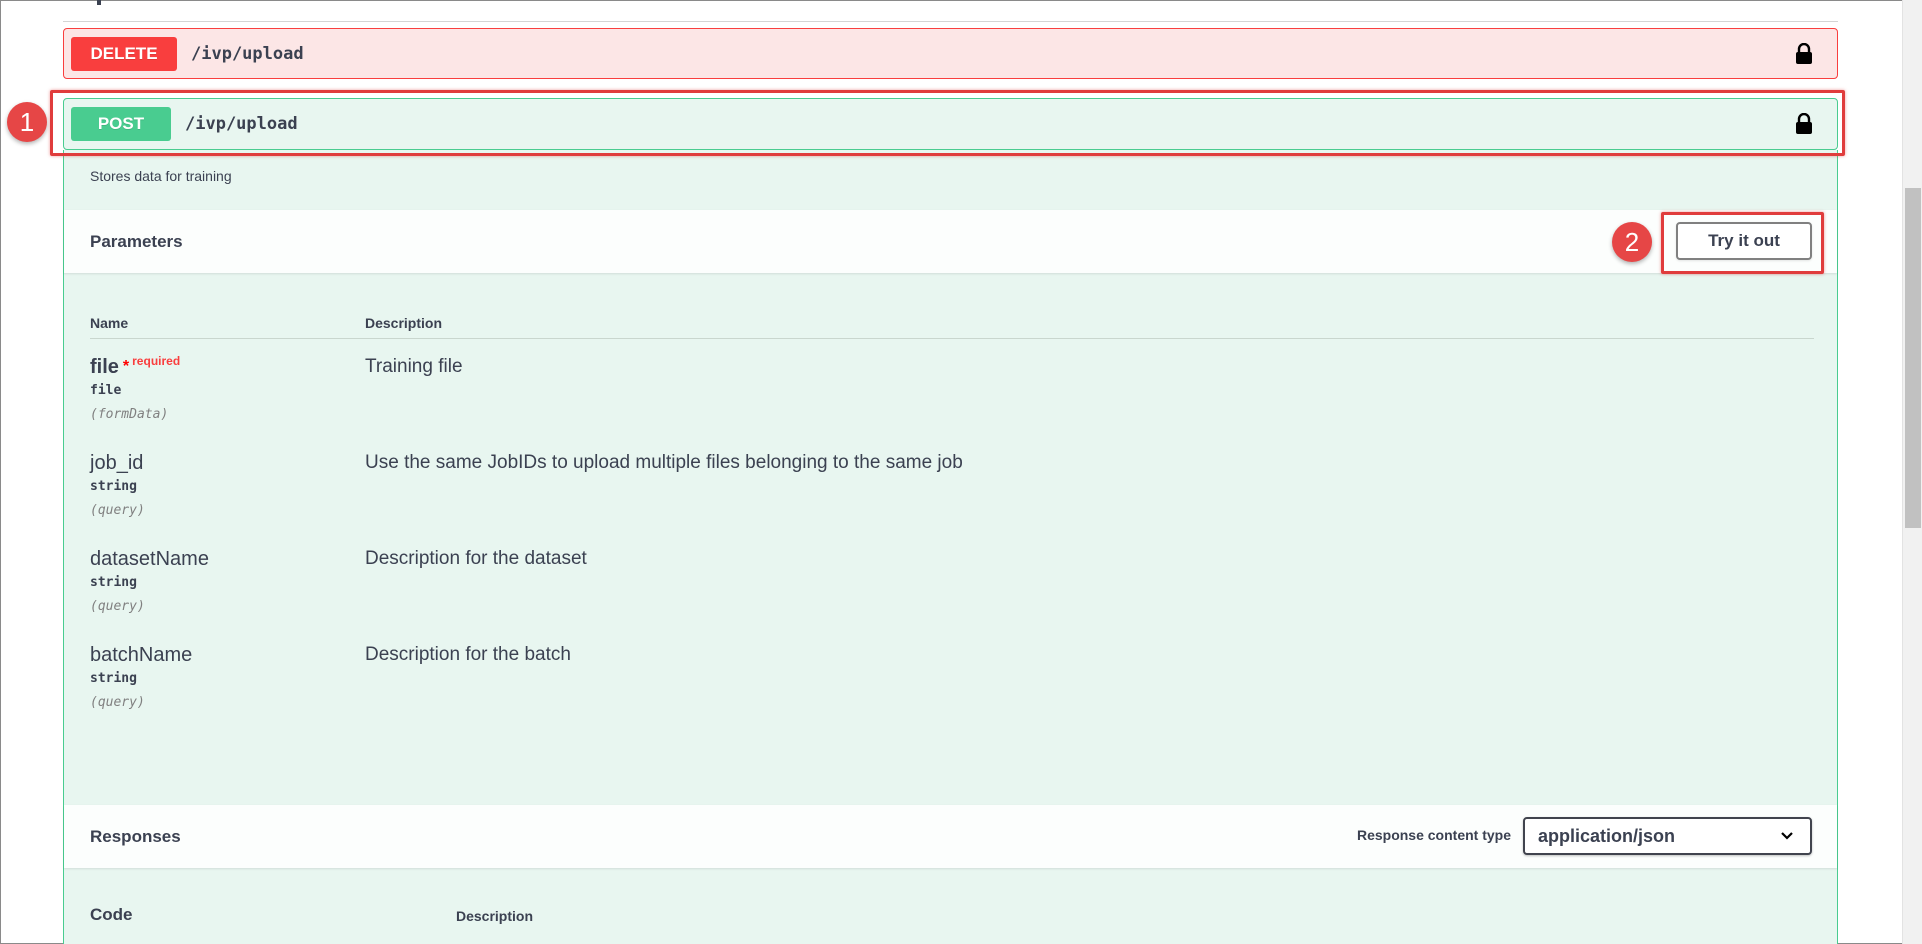  Describe the element at coordinates (106, 390) in the screenshot. I see `parameter-type: file` at that location.